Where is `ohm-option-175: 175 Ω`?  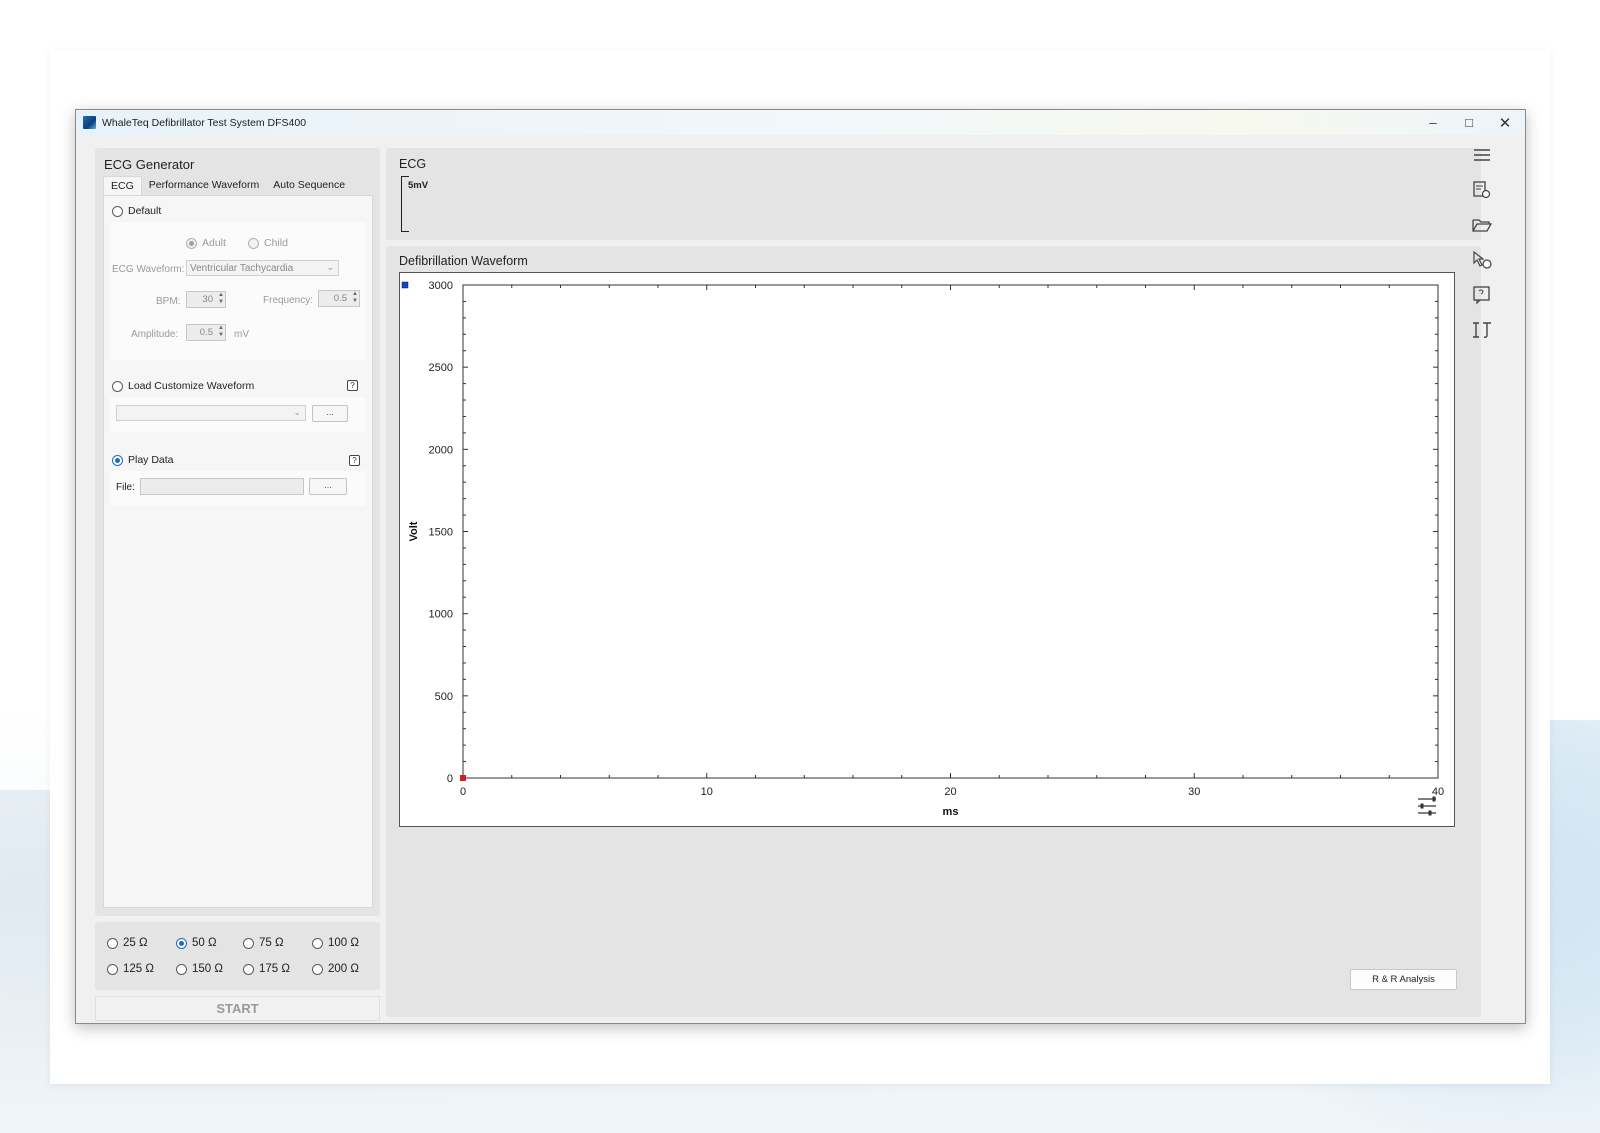 ohm-option-175: 175 Ω is located at coordinates (266, 969).